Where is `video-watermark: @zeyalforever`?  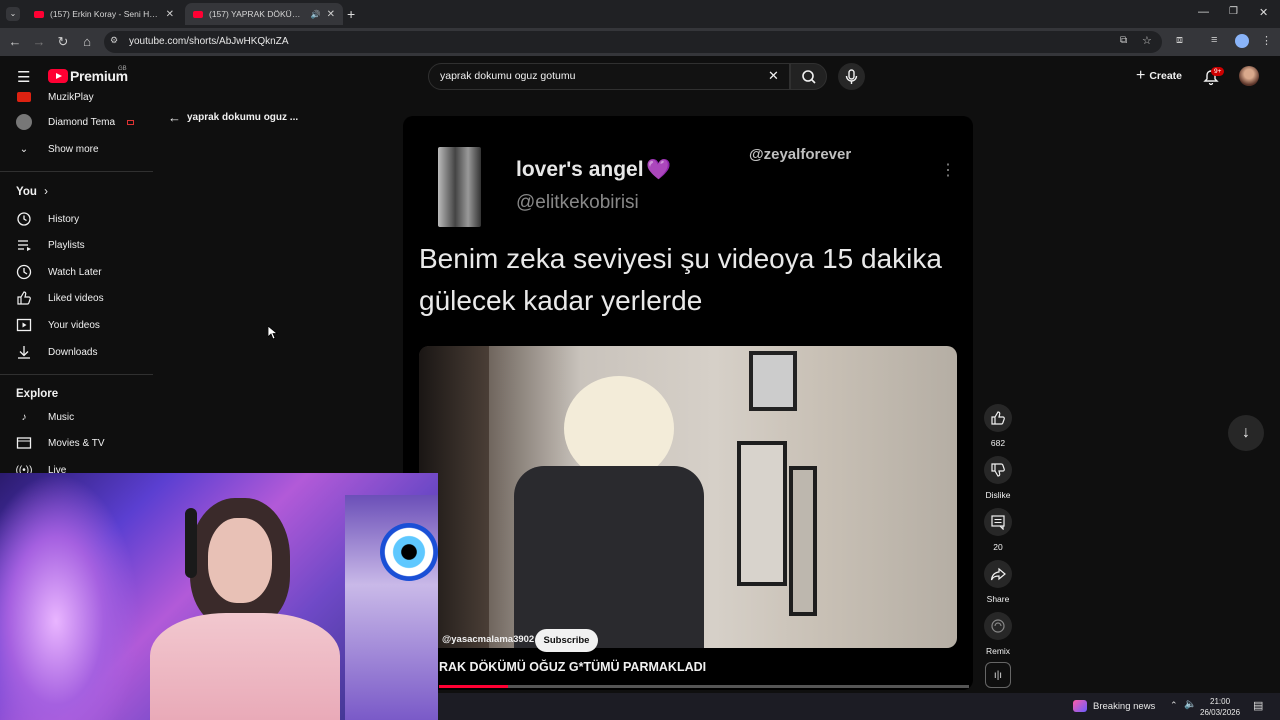
video-watermark: @zeyalforever is located at coordinates (800, 154).